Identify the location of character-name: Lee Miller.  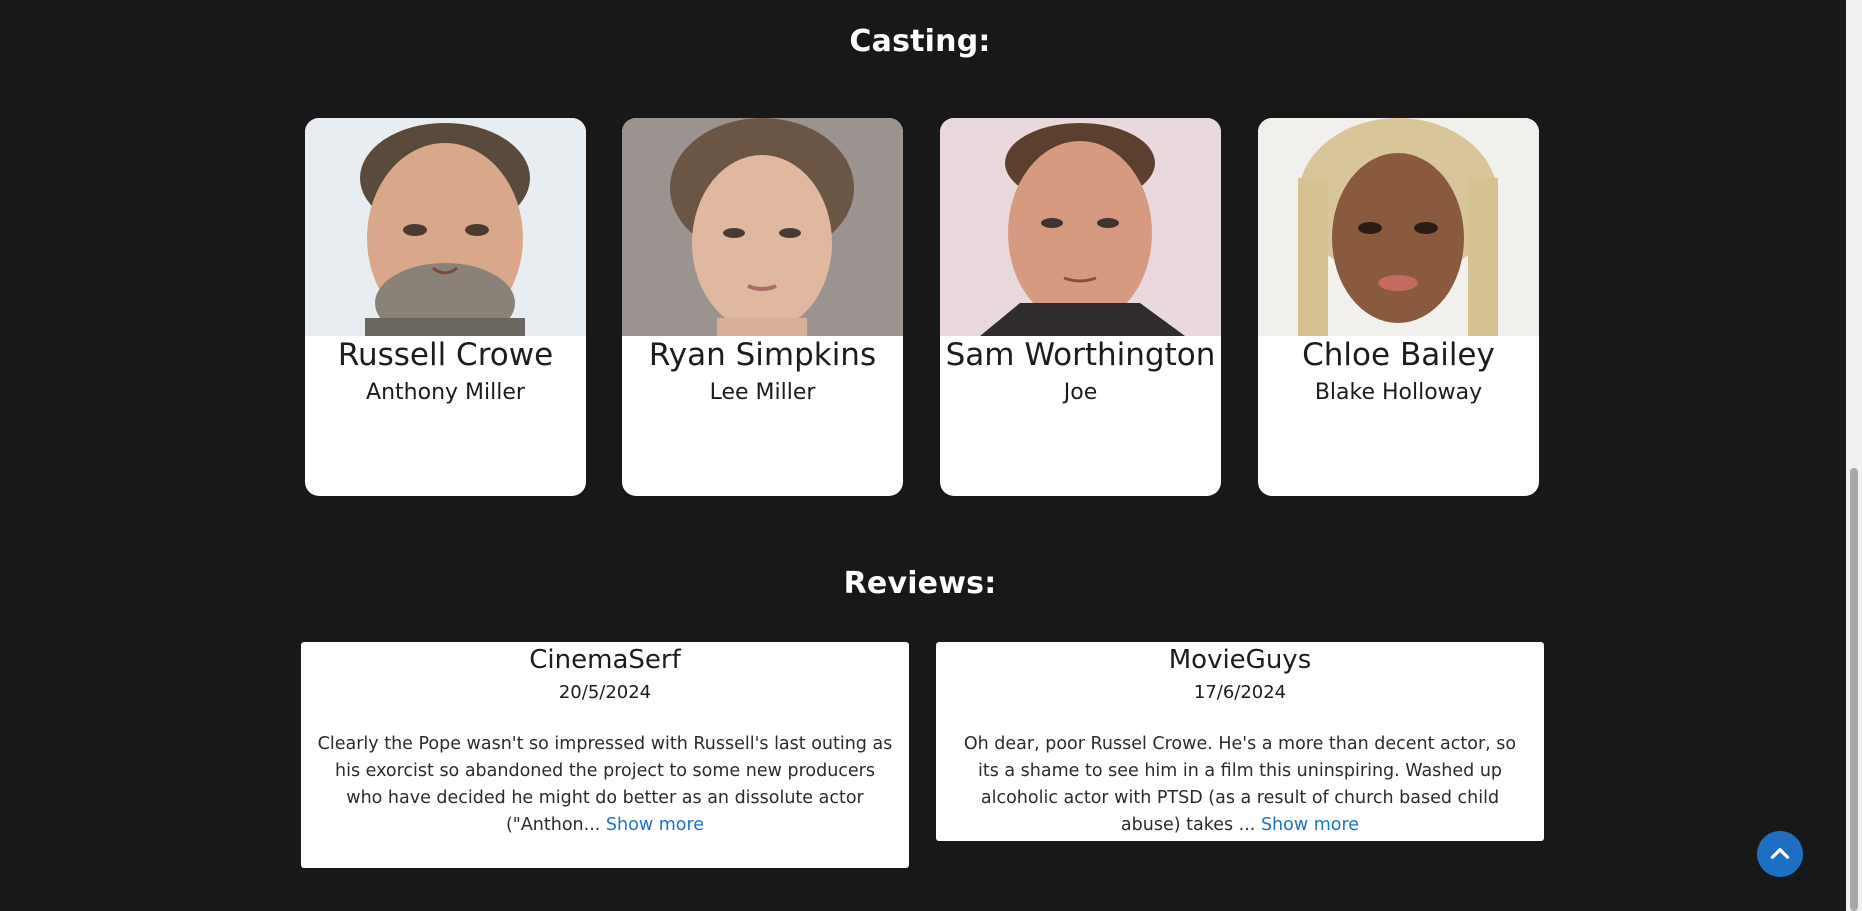
(762, 392).